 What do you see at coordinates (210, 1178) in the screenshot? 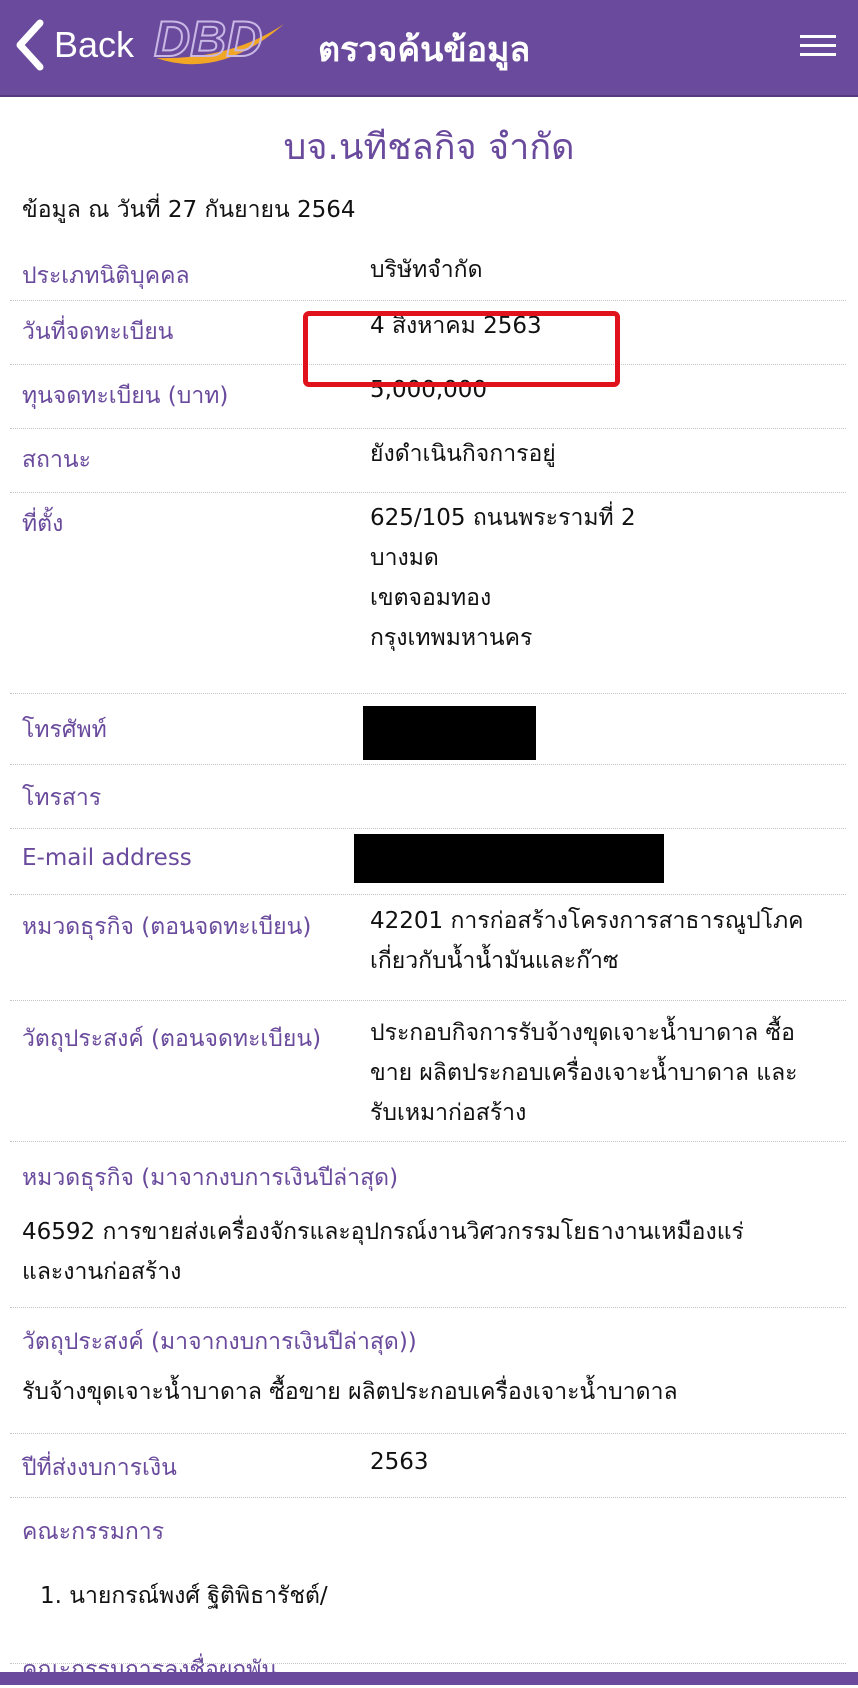
I see `business-category-latest-label: หมวดธุรกิจ (มาจากงบการเงินปีล่าสุด)` at bounding box center [210, 1178].